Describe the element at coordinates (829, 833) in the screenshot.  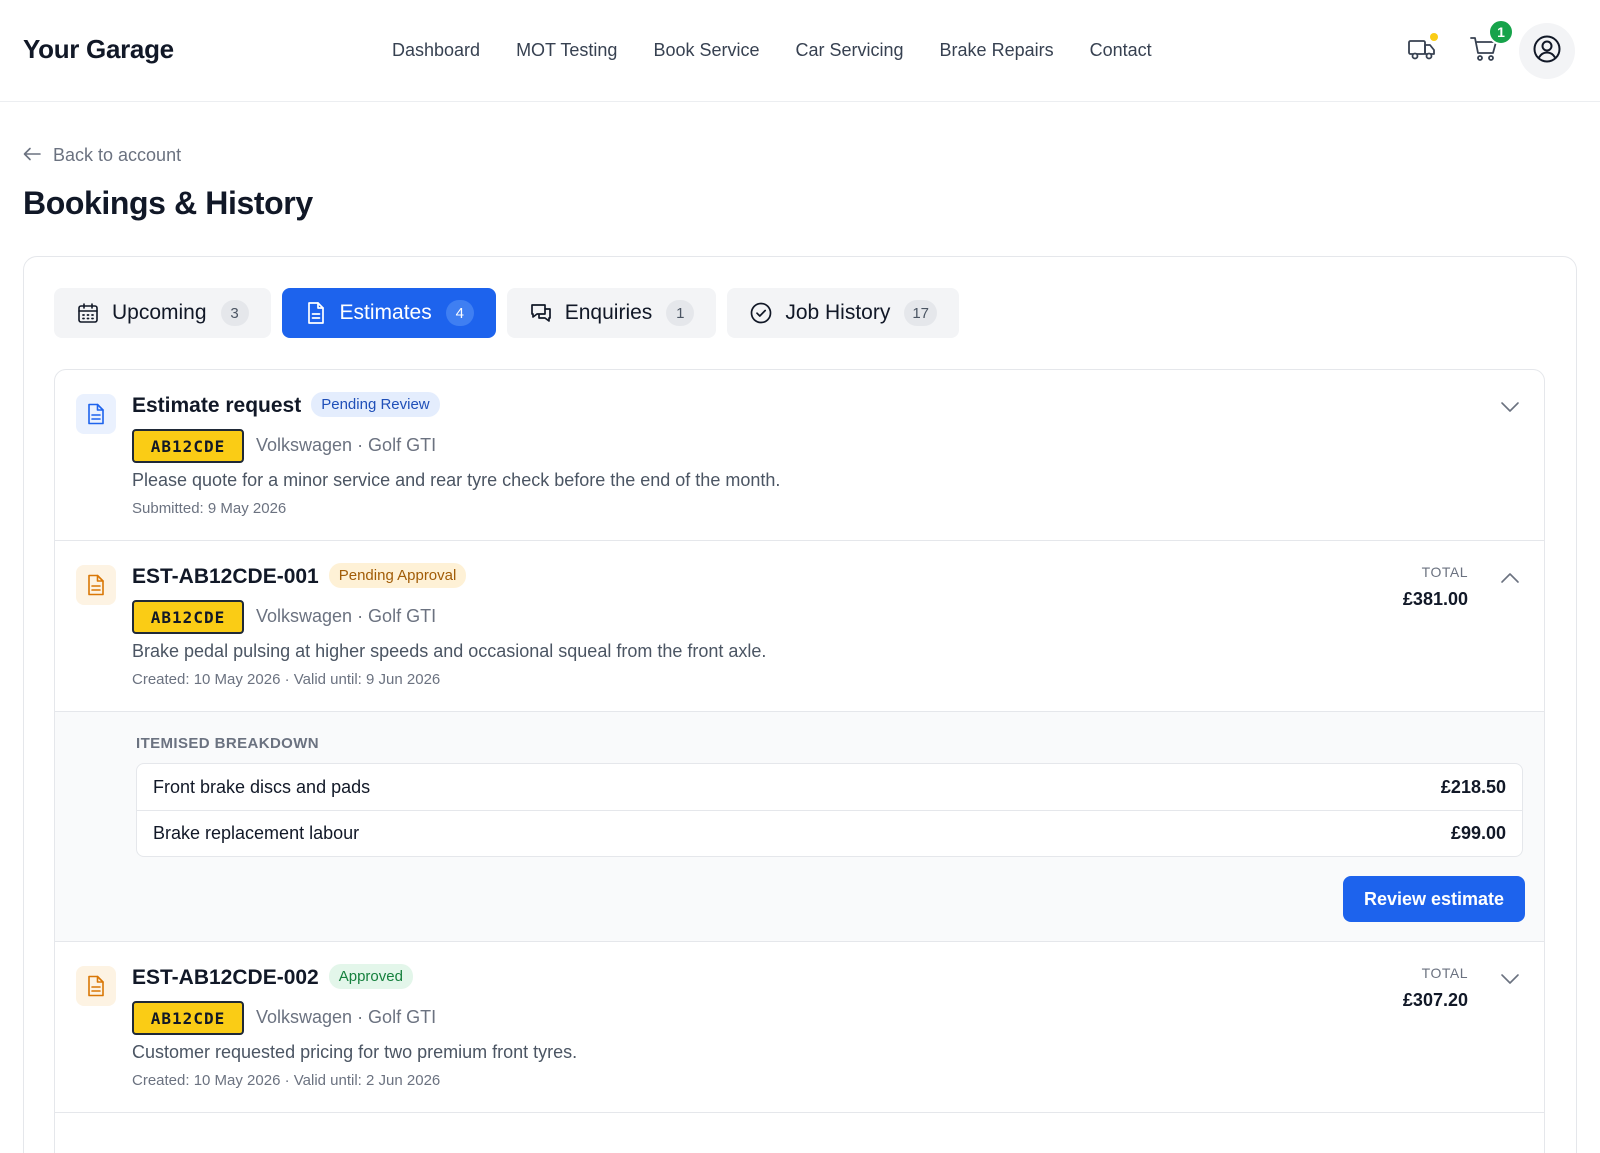
I see `breakdown-row: Brake replacement labour £99.00` at that location.